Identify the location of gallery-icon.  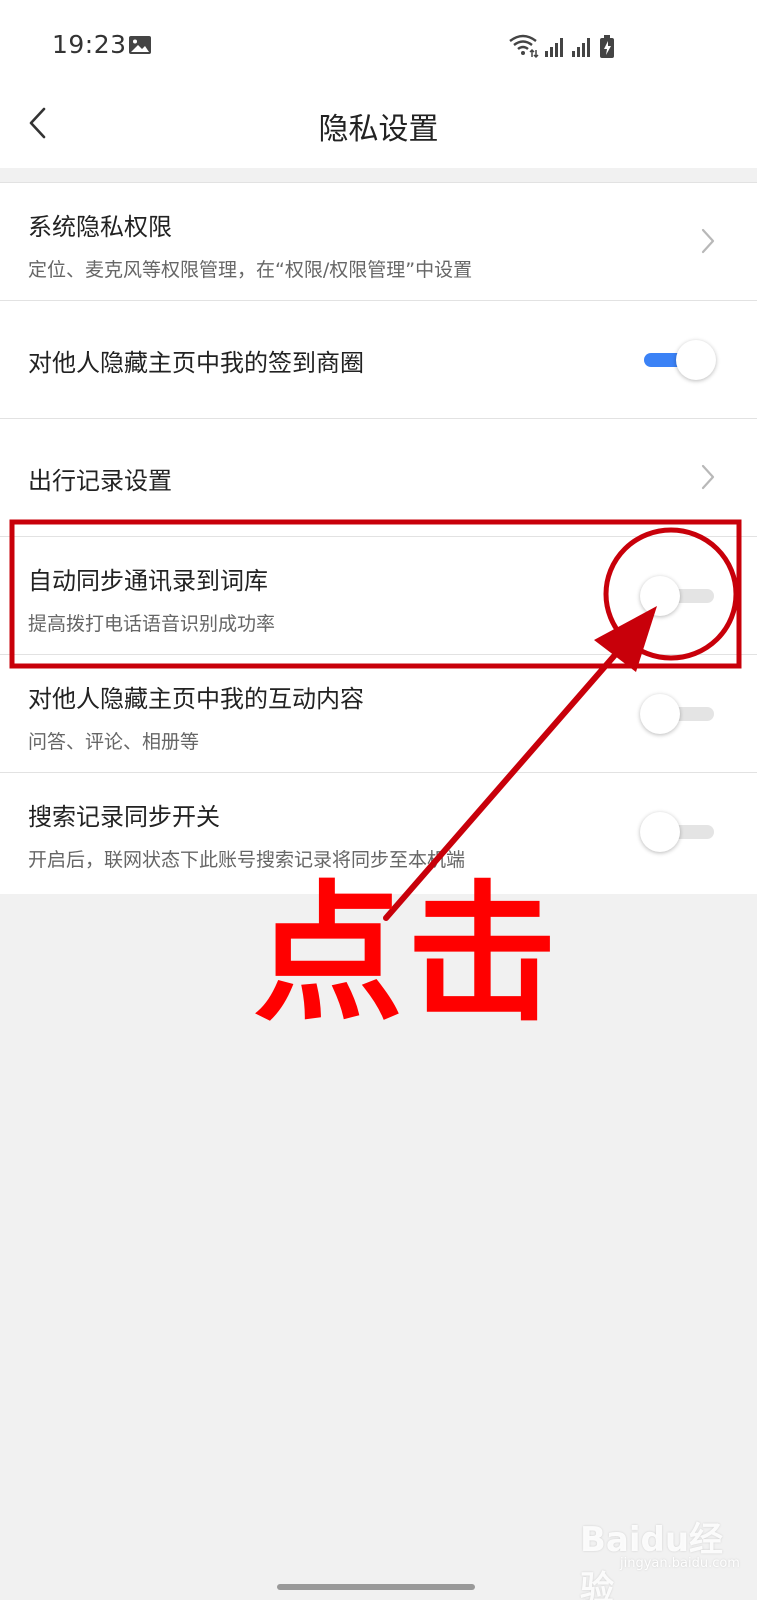
(140, 45).